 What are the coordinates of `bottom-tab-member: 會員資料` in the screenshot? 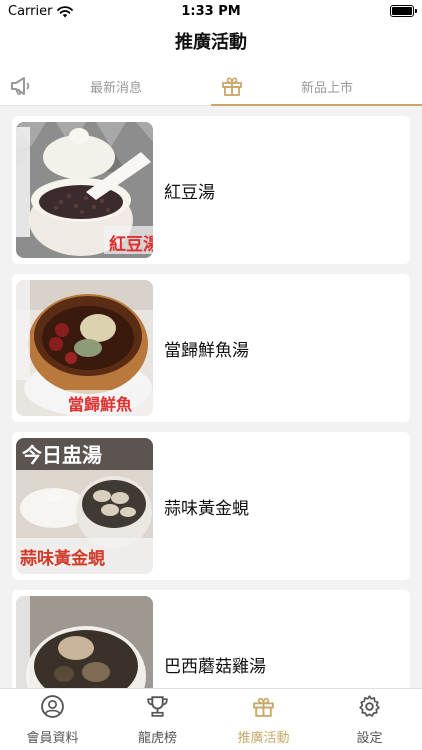 It's located at (52, 719).